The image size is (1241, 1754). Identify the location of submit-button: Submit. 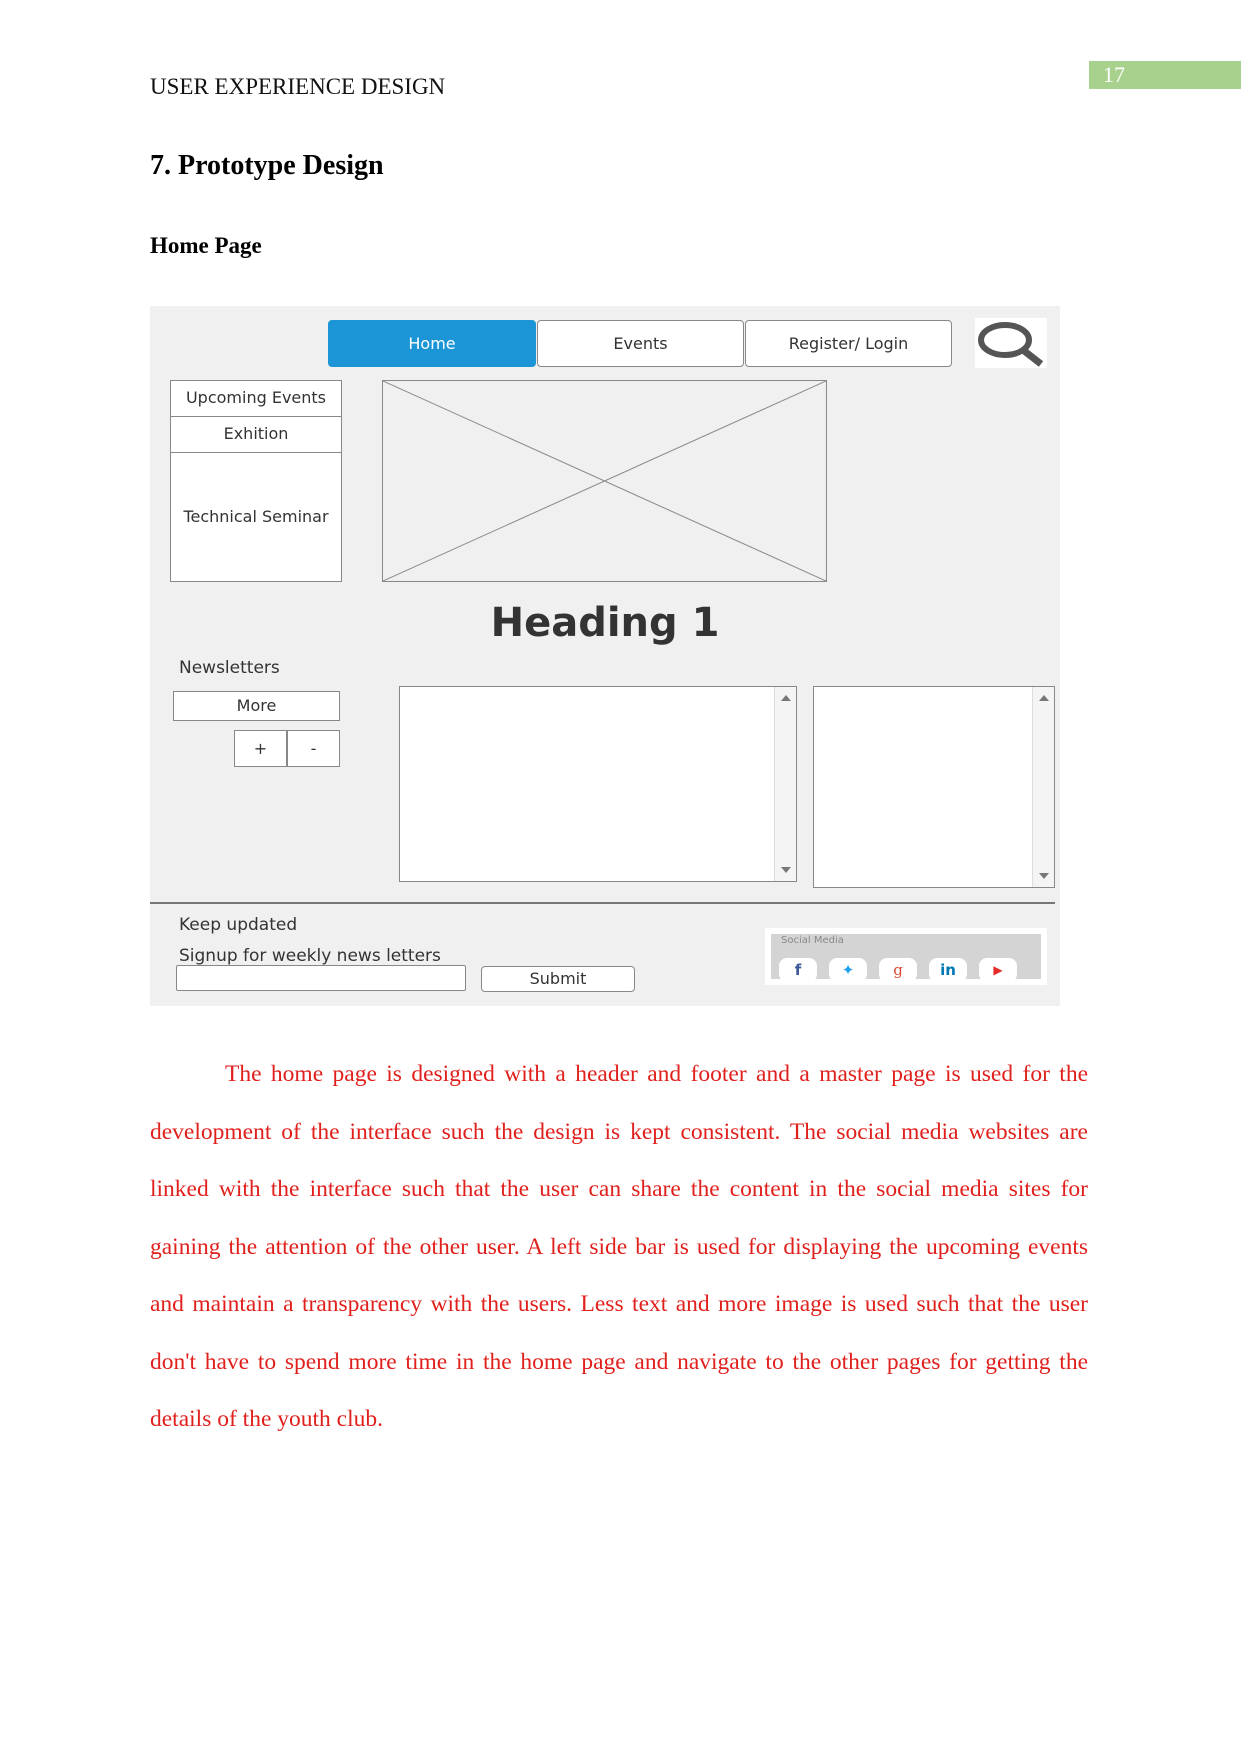
(558, 979).